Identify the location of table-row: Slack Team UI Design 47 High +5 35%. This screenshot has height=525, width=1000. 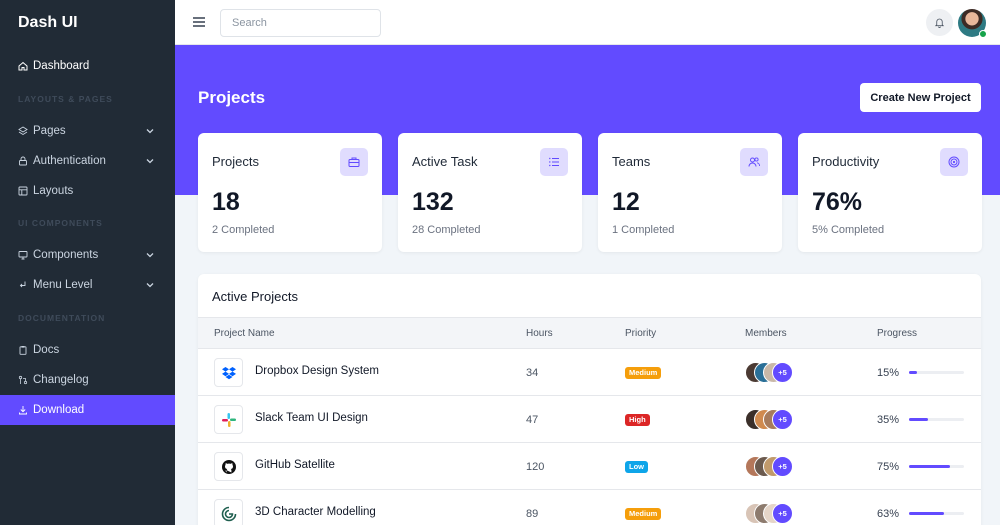
(589, 419).